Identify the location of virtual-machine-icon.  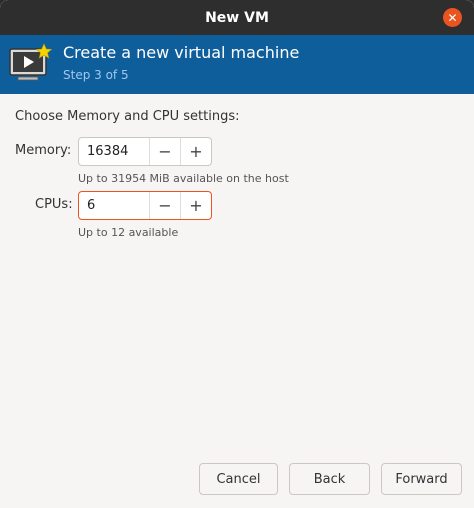
(31, 64).